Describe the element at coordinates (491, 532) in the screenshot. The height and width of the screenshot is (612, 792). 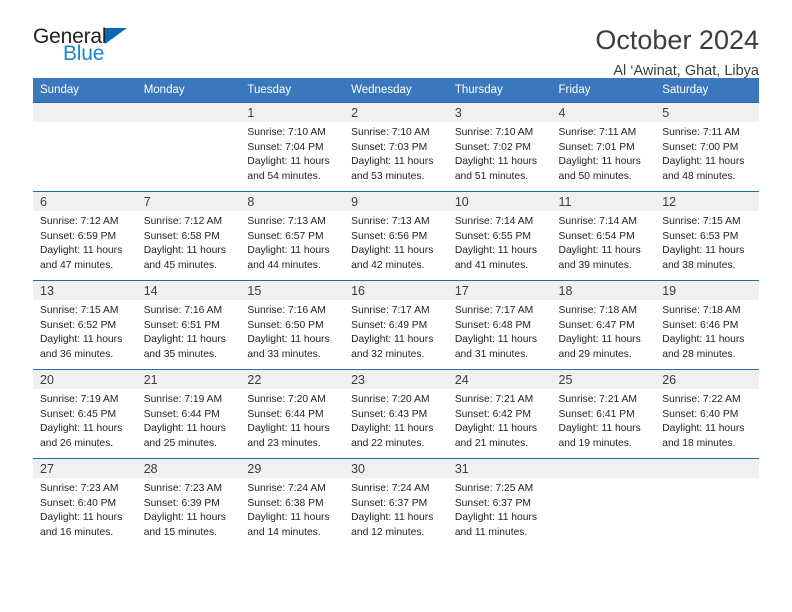
I see `daylight-text-line2: and 11 minutes.` at that location.